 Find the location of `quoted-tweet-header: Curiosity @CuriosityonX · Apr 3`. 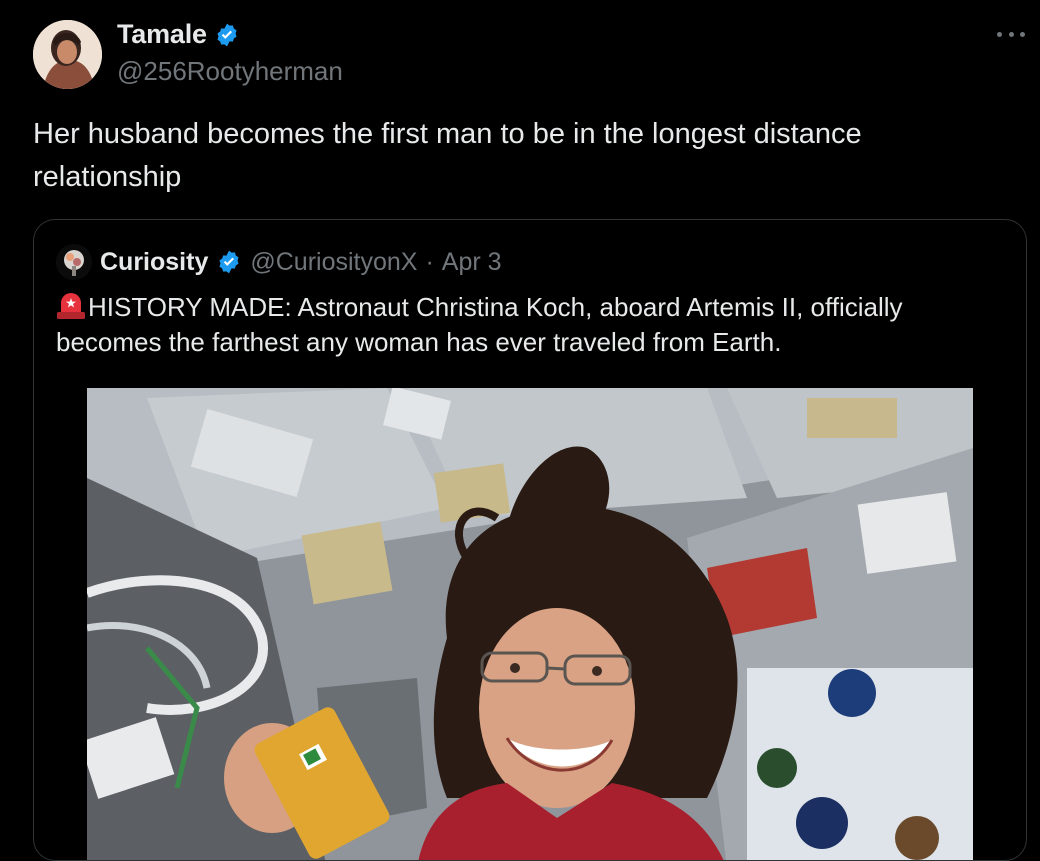

quoted-tweet-header: Curiosity @CuriosityonX · Apr 3 is located at coordinates (279, 262).